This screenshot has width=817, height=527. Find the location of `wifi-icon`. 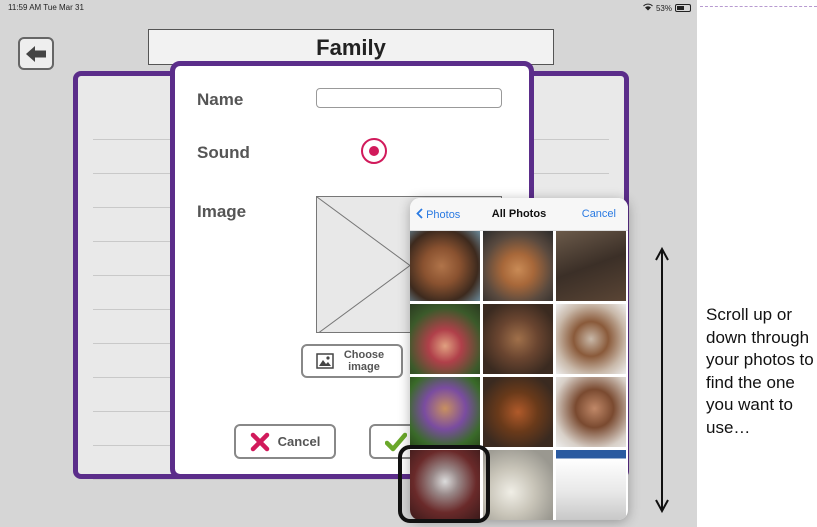

wifi-icon is located at coordinates (648, 8).